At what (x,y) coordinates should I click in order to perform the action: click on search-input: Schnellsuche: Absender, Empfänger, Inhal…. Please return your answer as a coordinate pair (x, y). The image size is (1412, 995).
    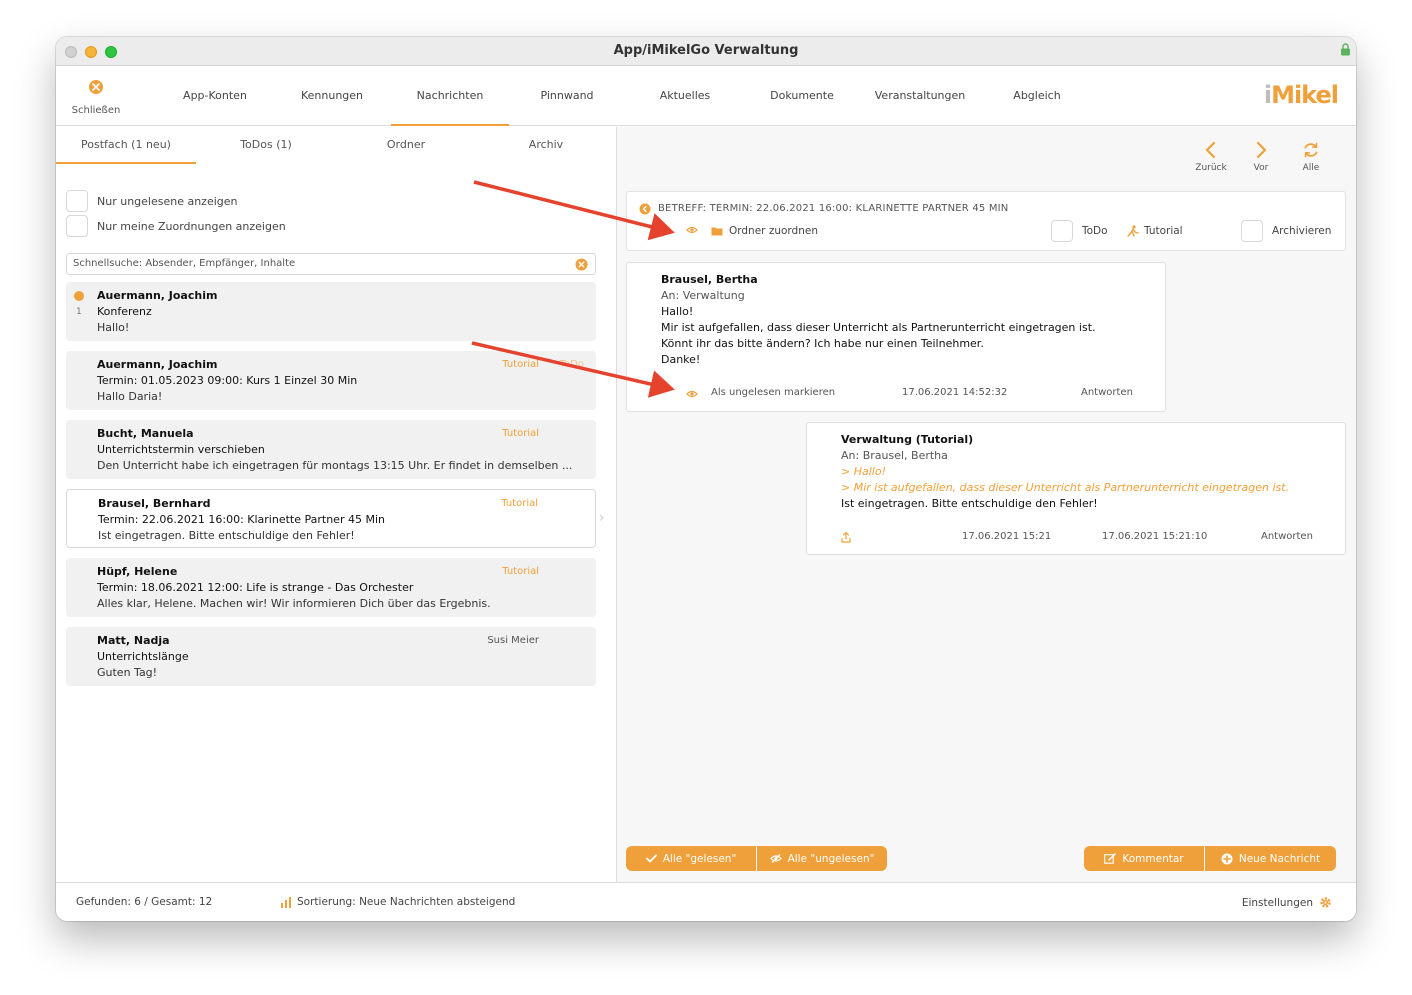
    Looking at the image, I should click on (331, 264).